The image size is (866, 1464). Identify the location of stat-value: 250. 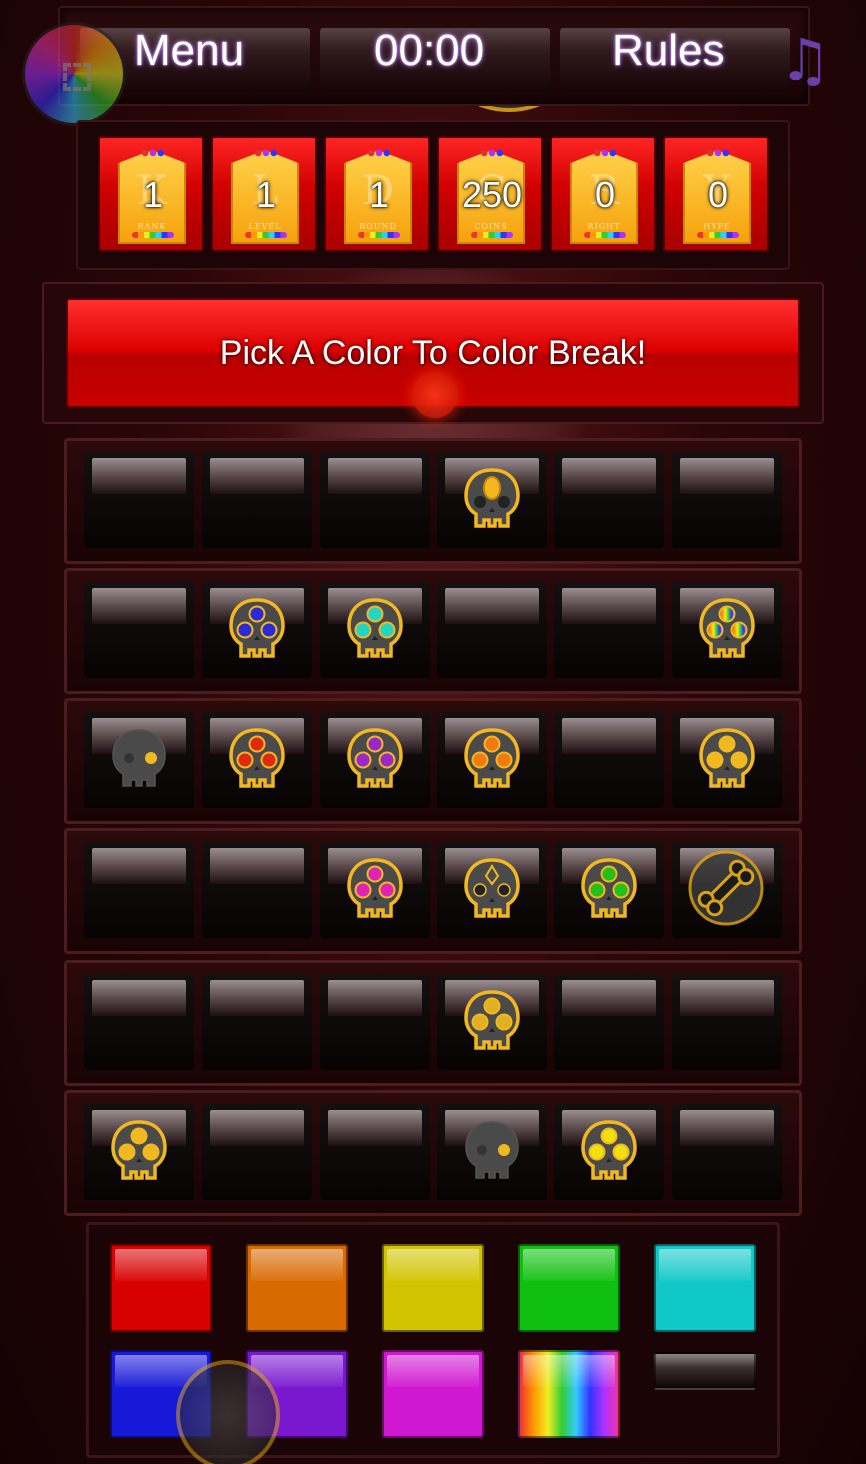
(492, 194).